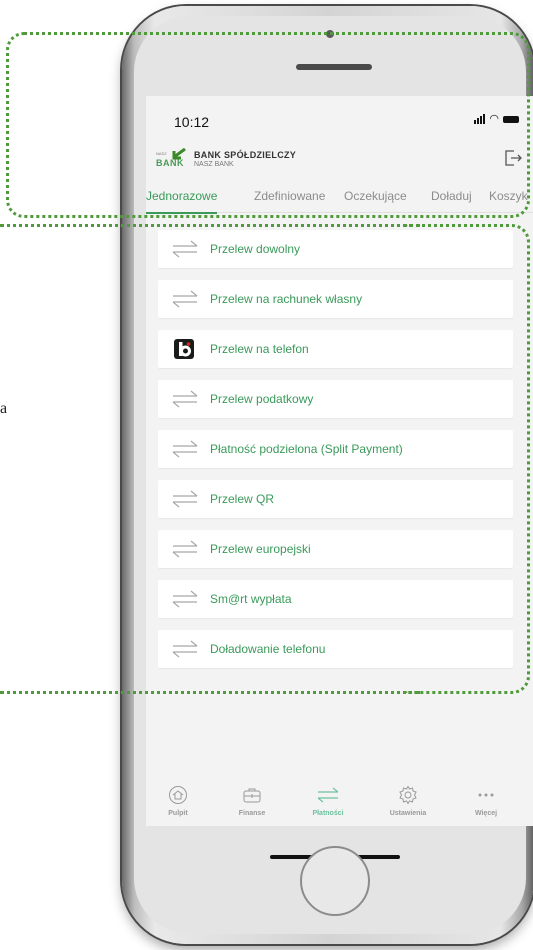 The height and width of the screenshot is (950, 533). What do you see at coordinates (335, 881) in the screenshot?
I see `home-button` at bounding box center [335, 881].